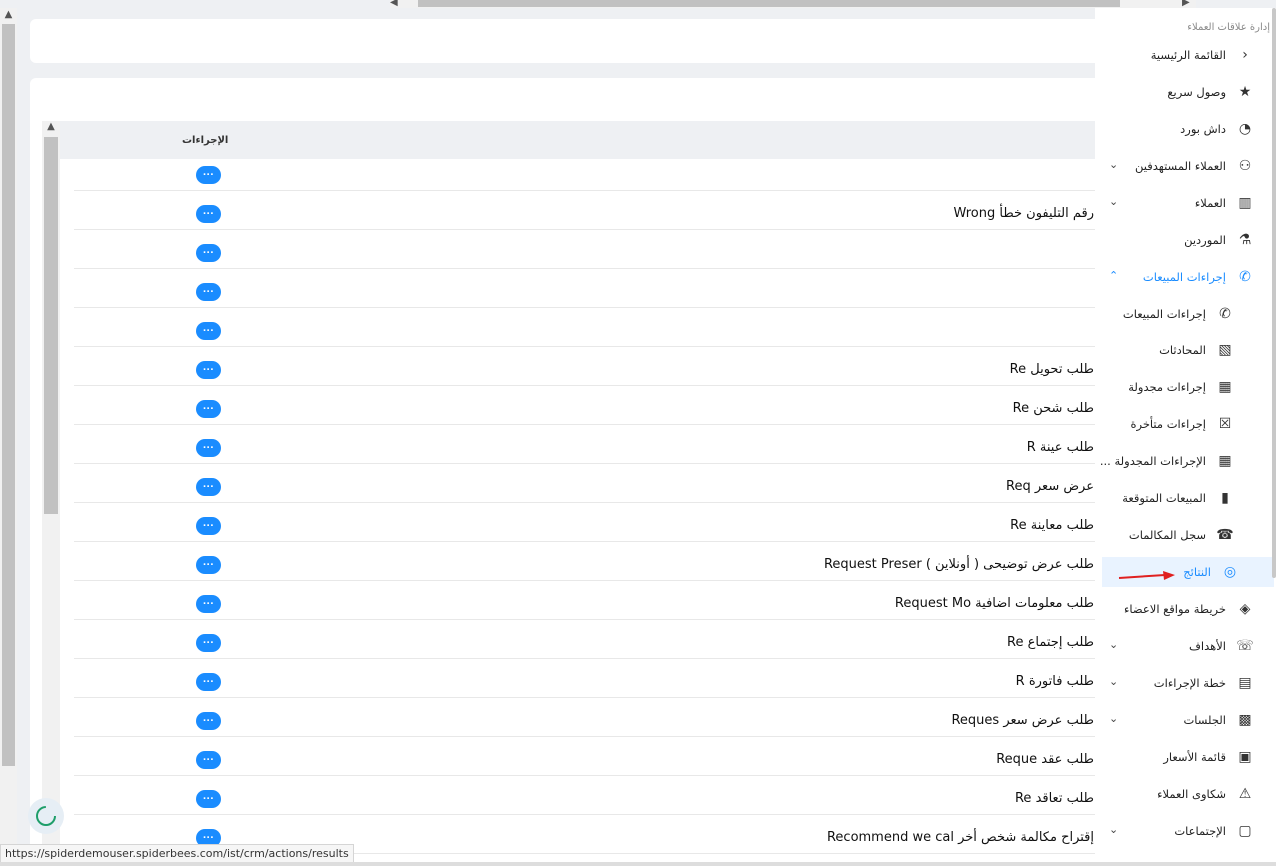  I want to click on result-name: Reques طلب عرض سعر, so click(1022, 720).